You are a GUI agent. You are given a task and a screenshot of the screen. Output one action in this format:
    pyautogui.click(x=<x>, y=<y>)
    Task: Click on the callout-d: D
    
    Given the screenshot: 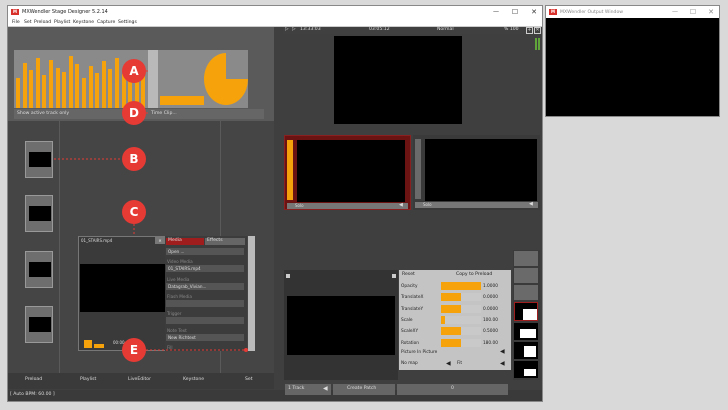 What is the action you would take?
    pyautogui.click(x=134, y=113)
    